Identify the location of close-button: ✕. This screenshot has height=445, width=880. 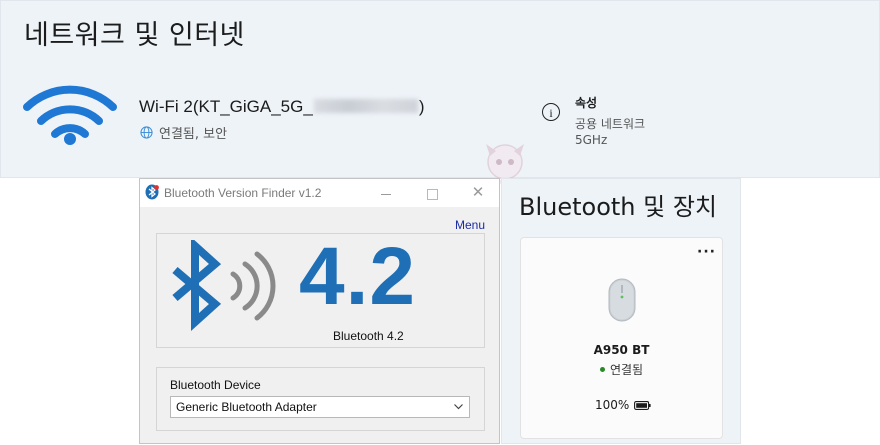
(478, 193).